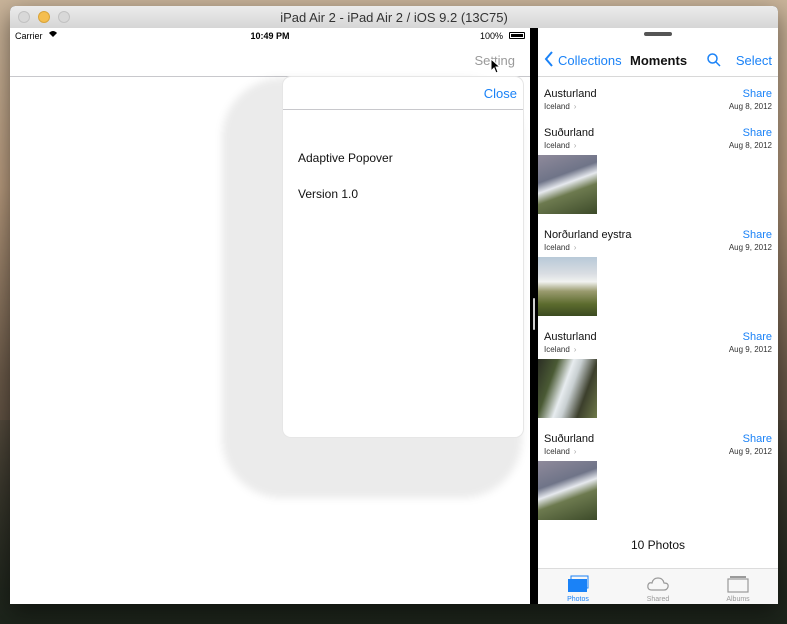 The image size is (787, 624). Describe the element at coordinates (587, 235) in the screenshot. I see `moment-title: Norðurland eystra` at that location.